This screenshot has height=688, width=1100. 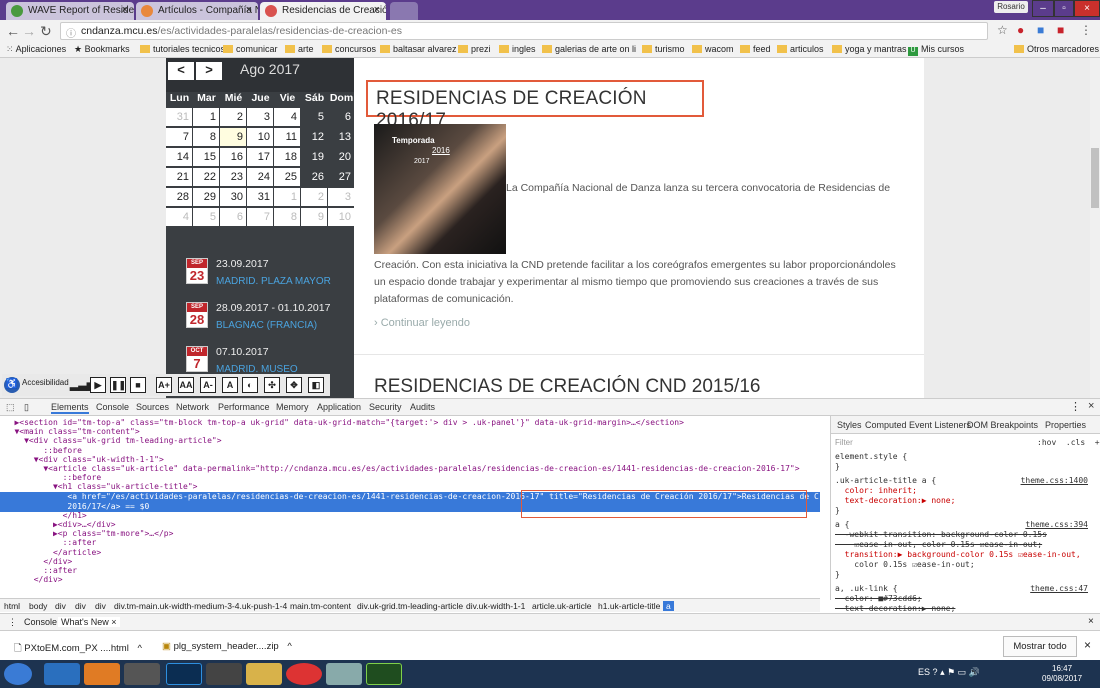 What do you see at coordinates (112, 407) in the screenshot?
I see `tab-console: Console` at bounding box center [112, 407].